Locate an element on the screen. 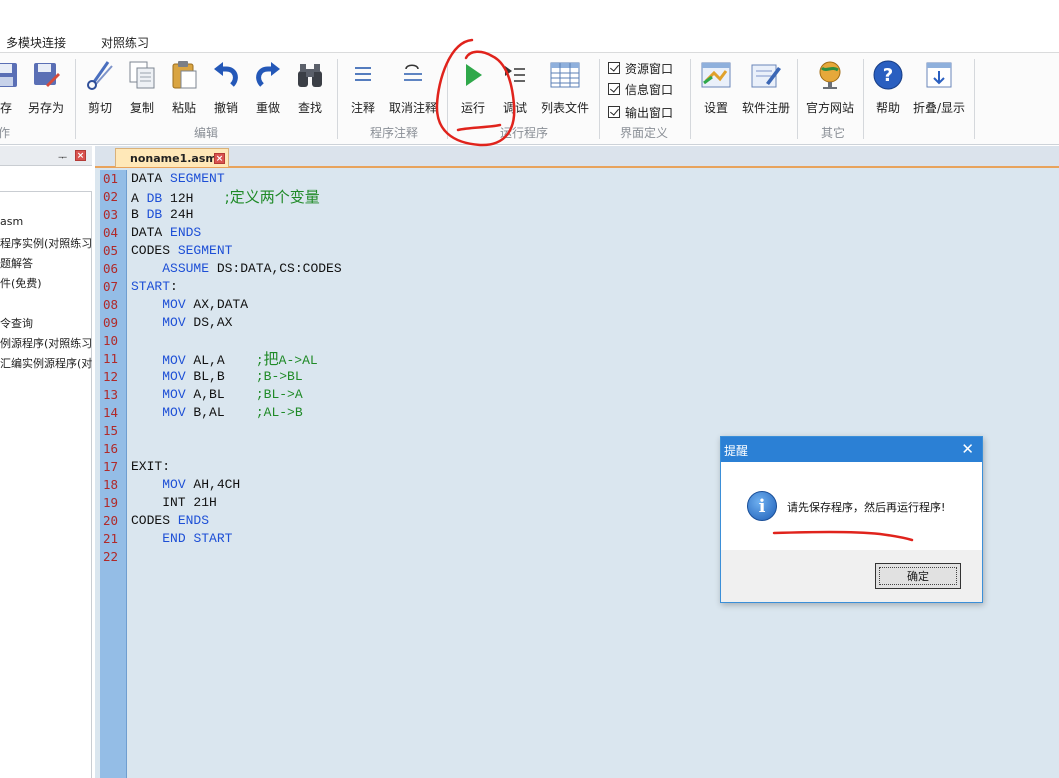  output-window-checkbox: 输出窗口 is located at coordinates (653, 112).